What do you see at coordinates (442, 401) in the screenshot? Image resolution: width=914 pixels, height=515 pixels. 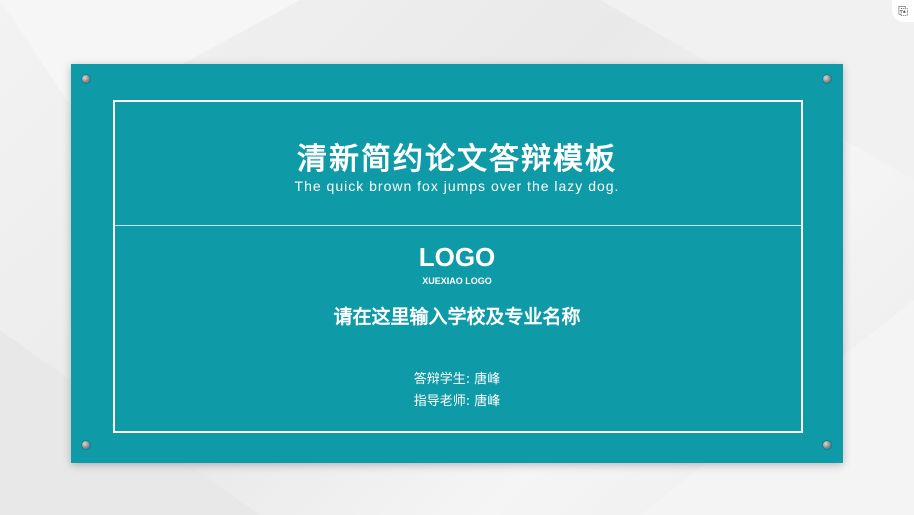 I see `advisor-label: 指导老师:` at bounding box center [442, 401].